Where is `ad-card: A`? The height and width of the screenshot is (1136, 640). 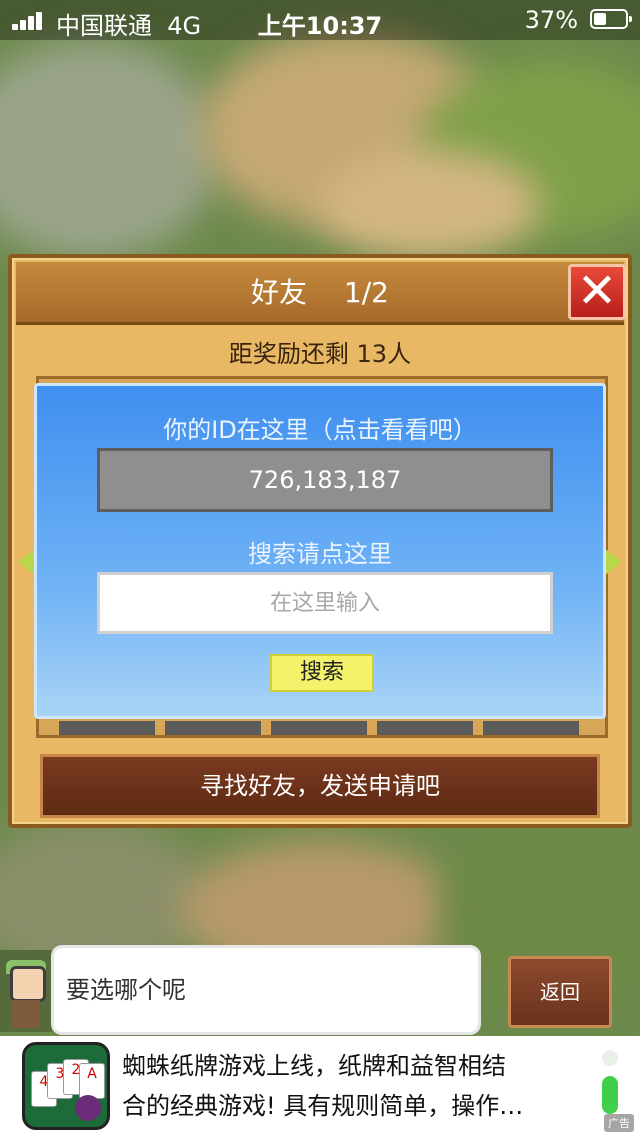 ad-card: A is located at coordinates (92, 1081).